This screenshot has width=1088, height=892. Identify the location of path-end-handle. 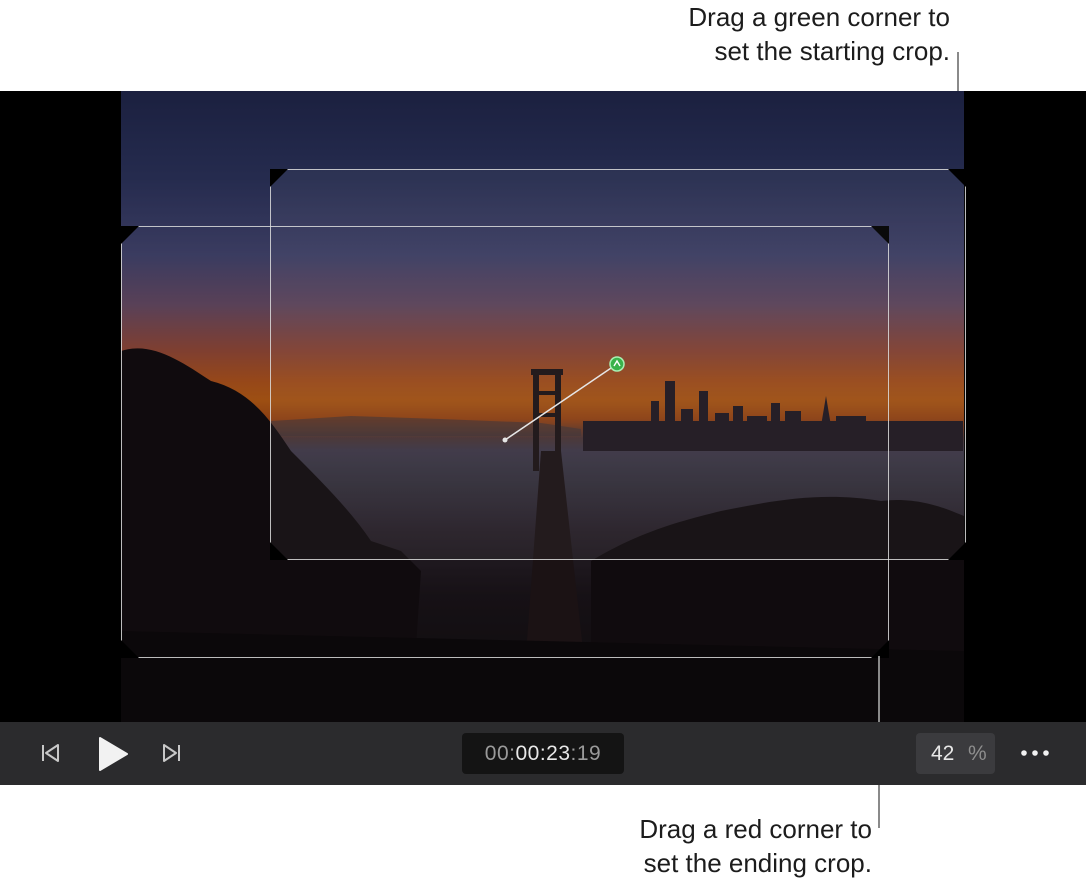
(617, 364).